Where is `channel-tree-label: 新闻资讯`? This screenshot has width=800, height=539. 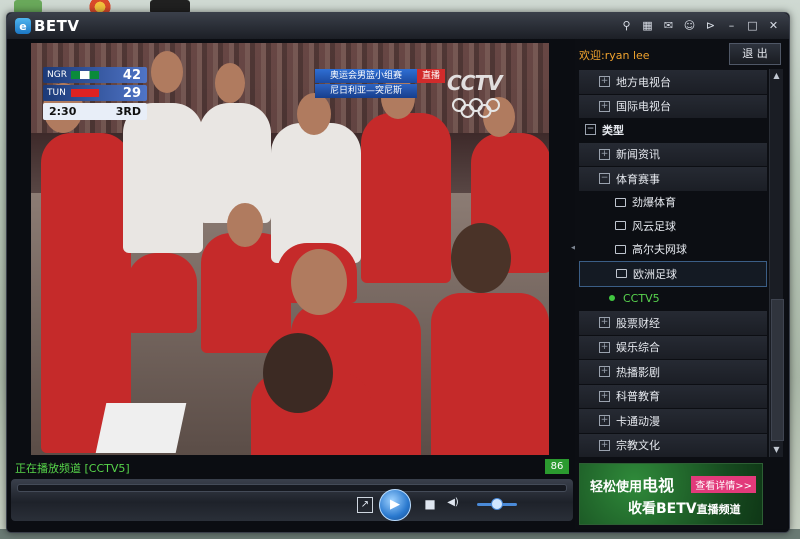
channel-tree-label: 新闻资讯 is located at coordinates (638, 155).